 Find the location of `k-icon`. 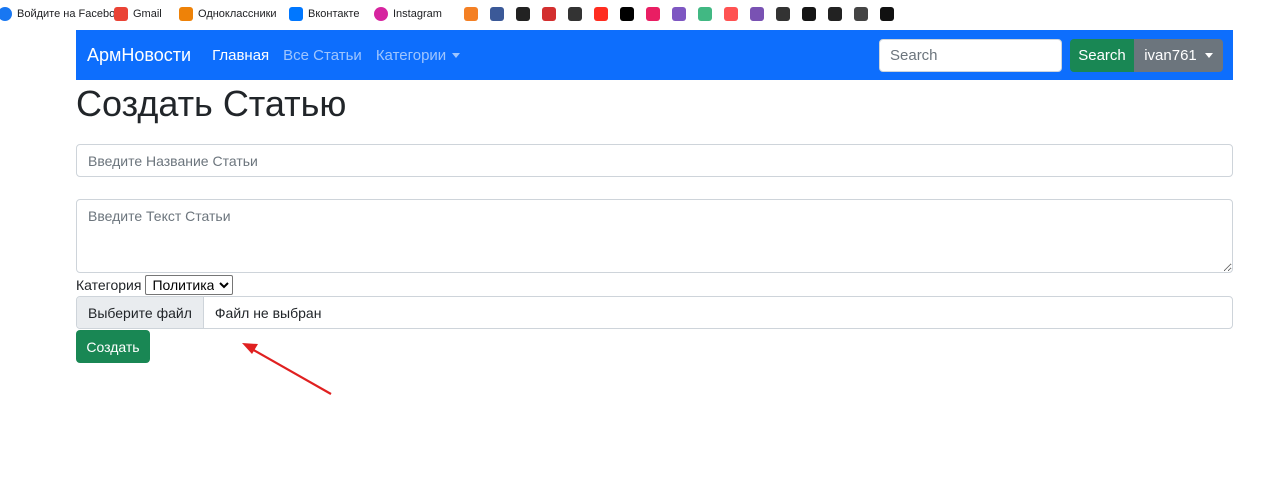

k-icon is located at coordinates (887, 14).